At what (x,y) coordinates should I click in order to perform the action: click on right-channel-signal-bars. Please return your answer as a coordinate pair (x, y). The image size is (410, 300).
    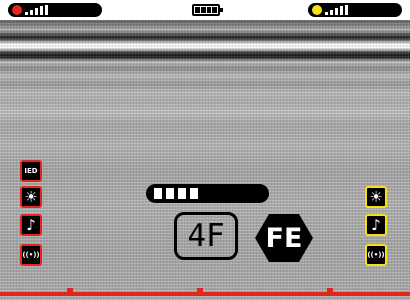
    Looking at the image, I should click on (336, 10).